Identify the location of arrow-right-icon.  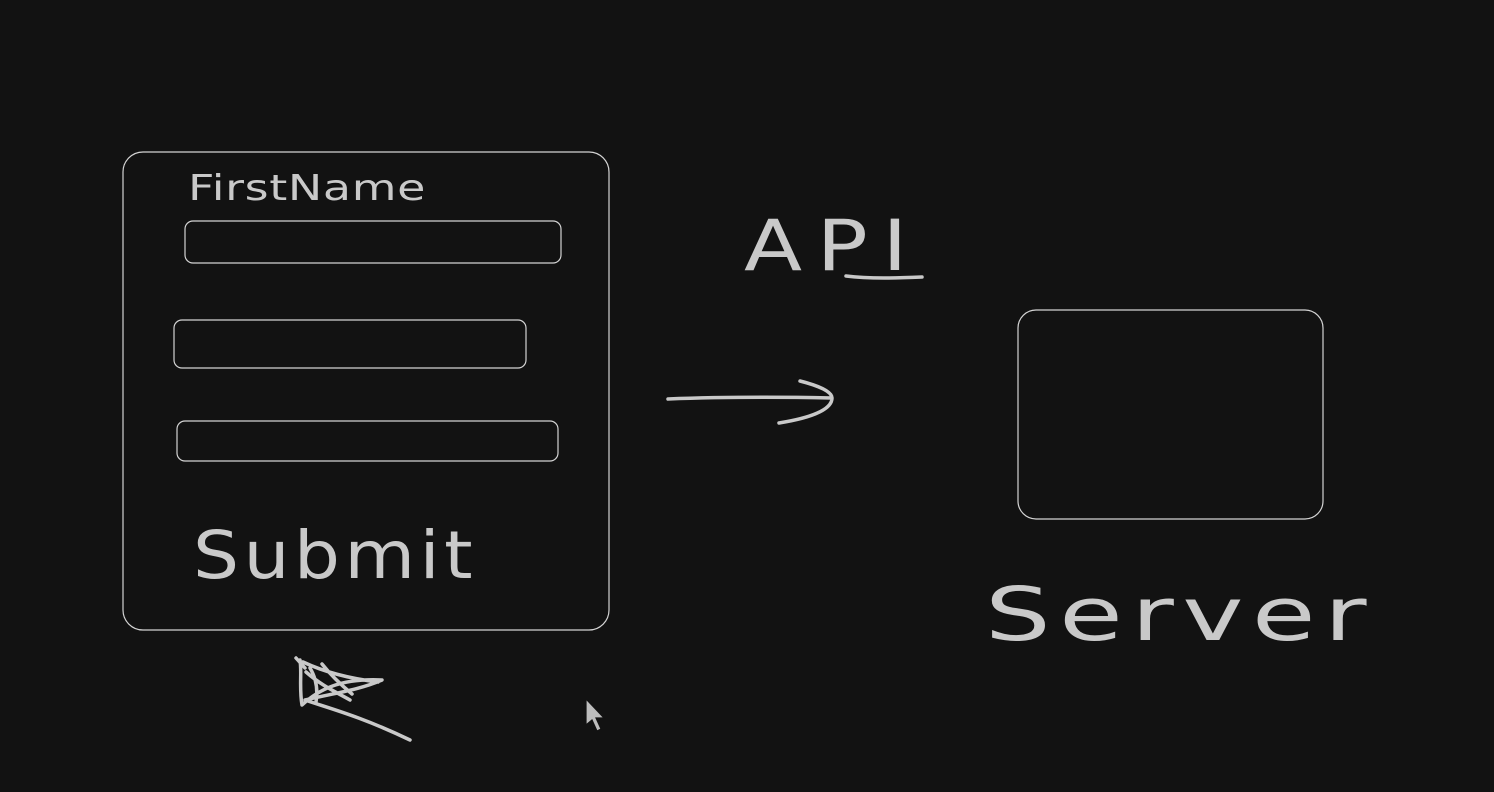
(750, 402).